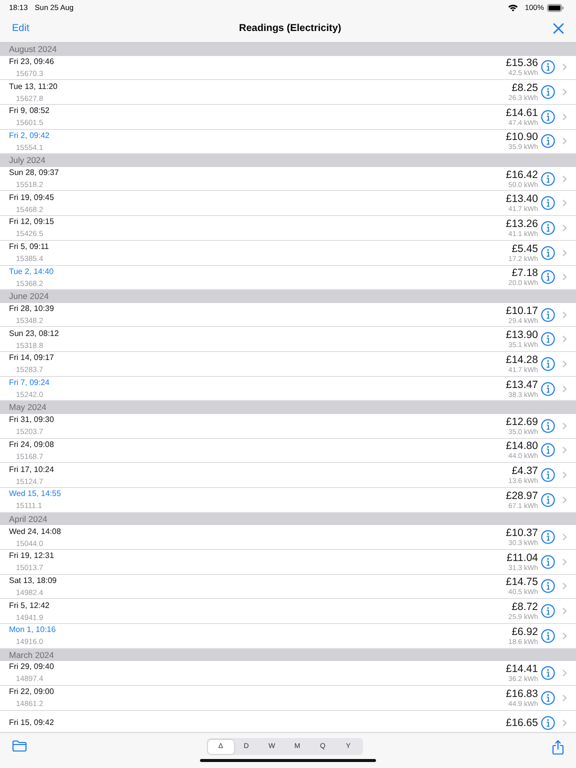 The width and height of the screenshot is (576, 768). Describe the element at coordinates (29, 135) in the screenshot. I see `reading-date: Fri 2, 09:42` at that location.